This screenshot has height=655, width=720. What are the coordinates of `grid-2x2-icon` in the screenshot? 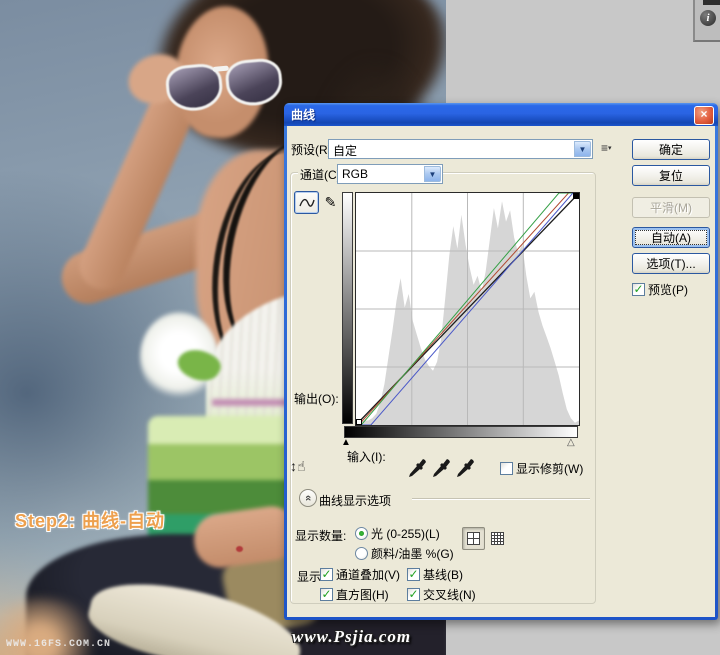 It's located at (473, 538).